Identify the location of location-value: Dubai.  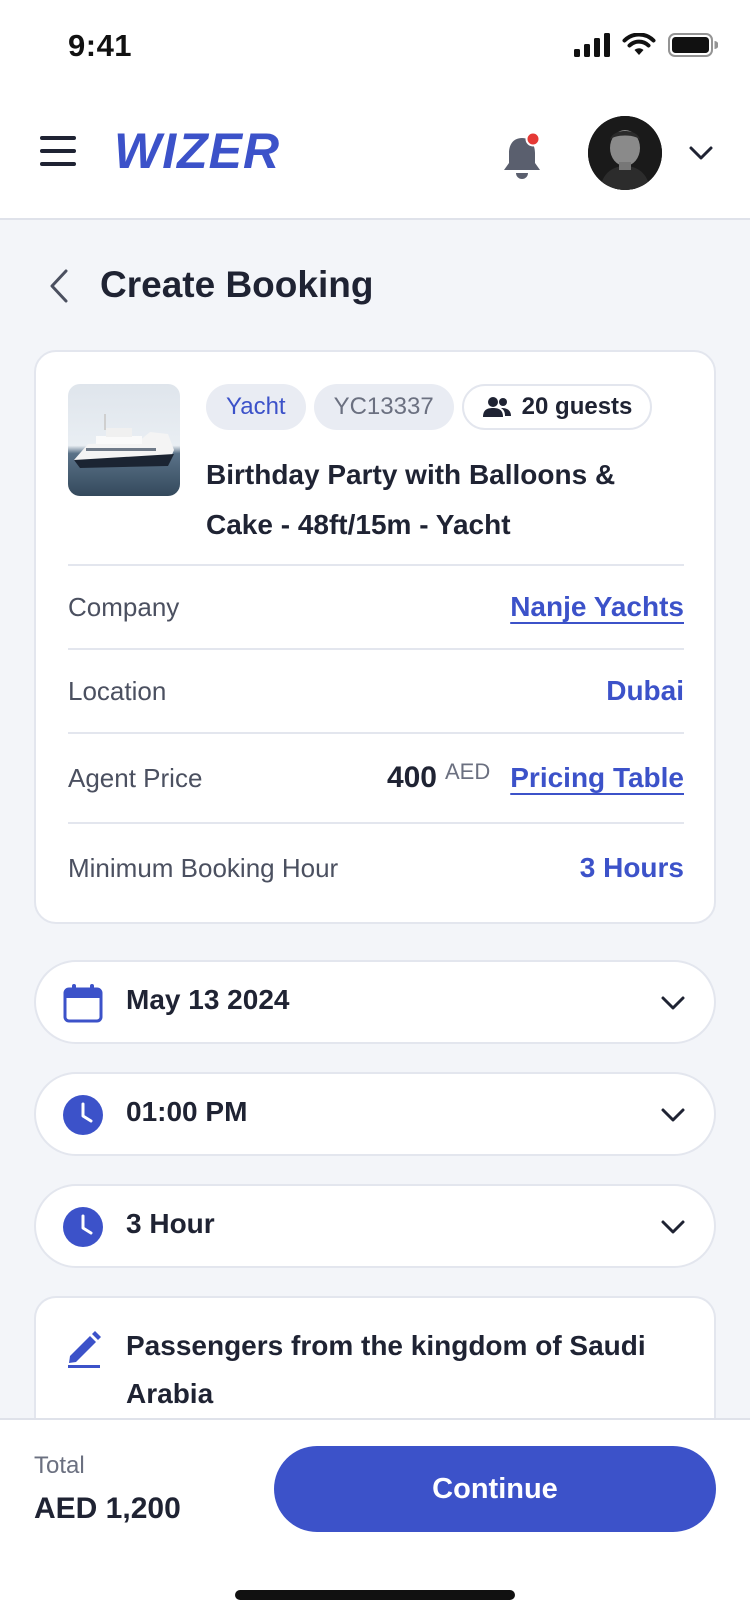
(645, 690).